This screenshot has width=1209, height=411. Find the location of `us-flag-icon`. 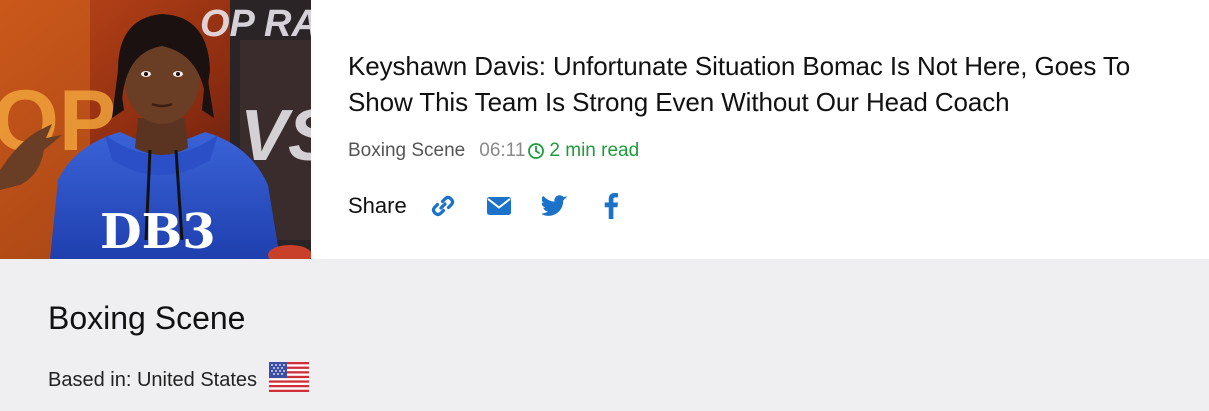

us-flag-icon is located at coordinates (289, 380).